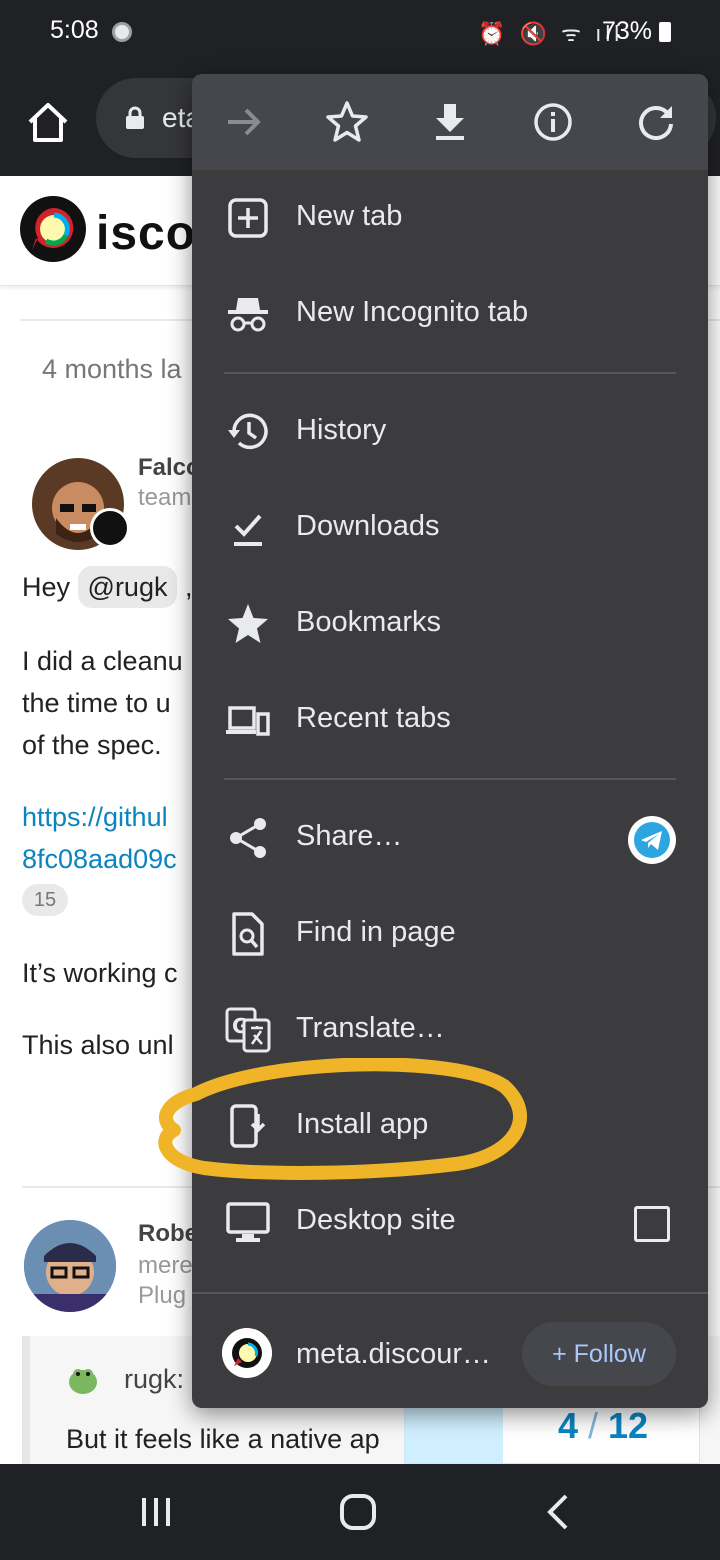 Image resolution: width=720 pixels, height=1560 pixels. Describe the element at coordinates (349, 216) in the screenshot. I see `menu-item-label: New tab` at that location.